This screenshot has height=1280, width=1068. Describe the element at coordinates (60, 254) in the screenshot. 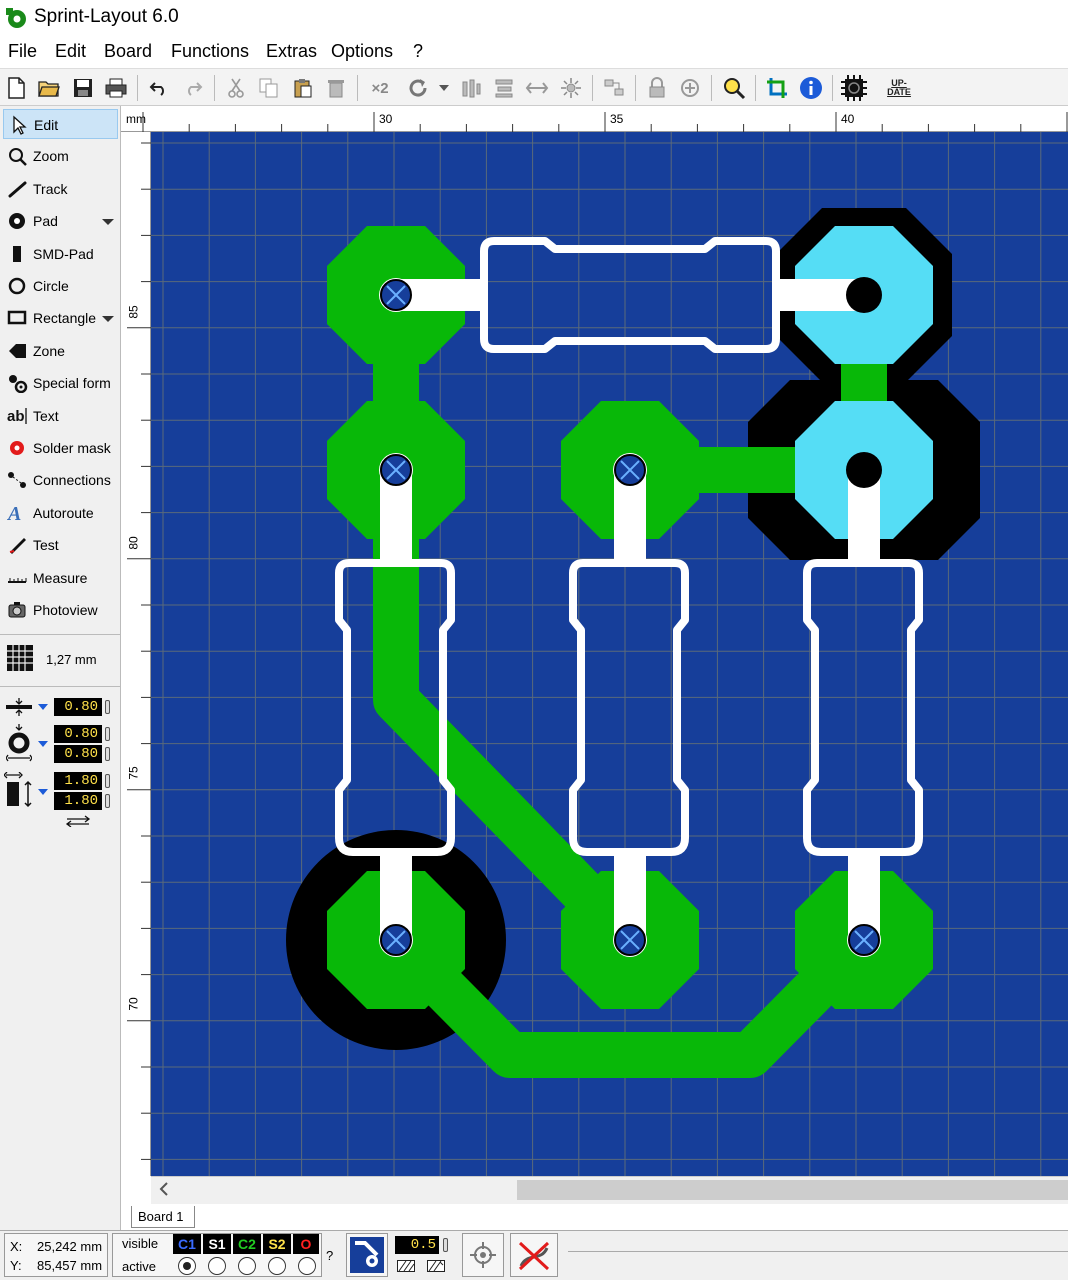

I see `tool-smd-pad: SMD-Pad` at that location.